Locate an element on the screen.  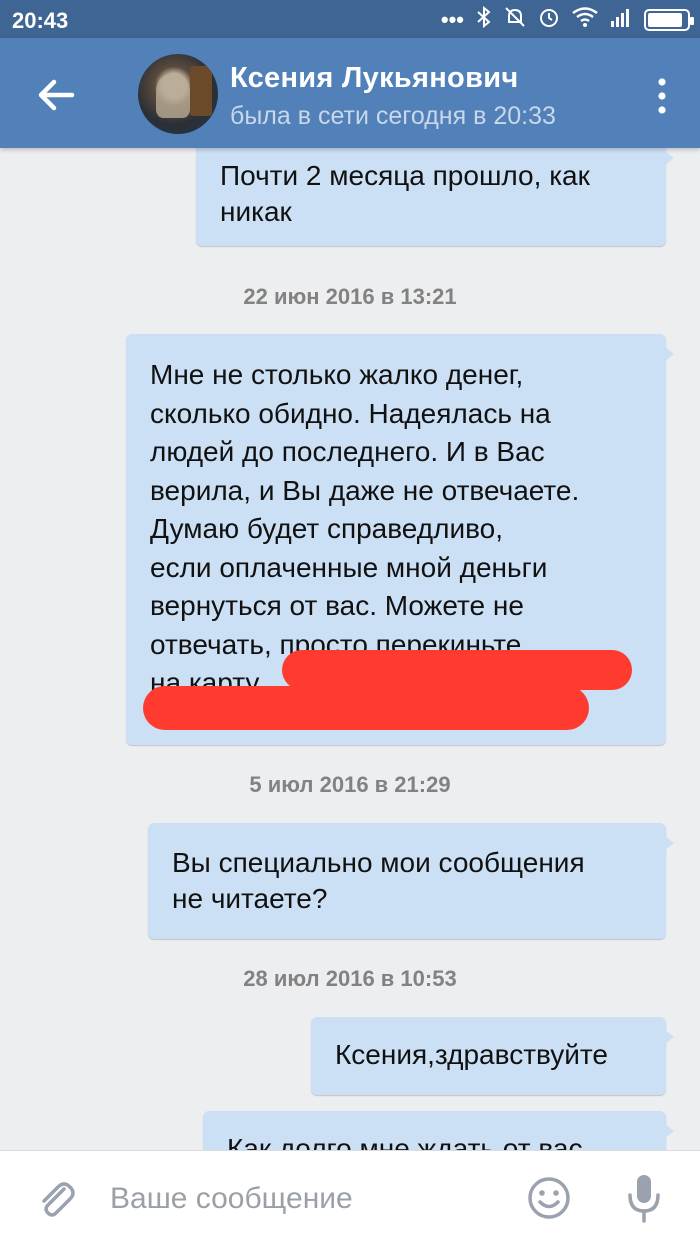
contact-status: была в сети сегодня в 20:33 is located at coordinates (393, 116).